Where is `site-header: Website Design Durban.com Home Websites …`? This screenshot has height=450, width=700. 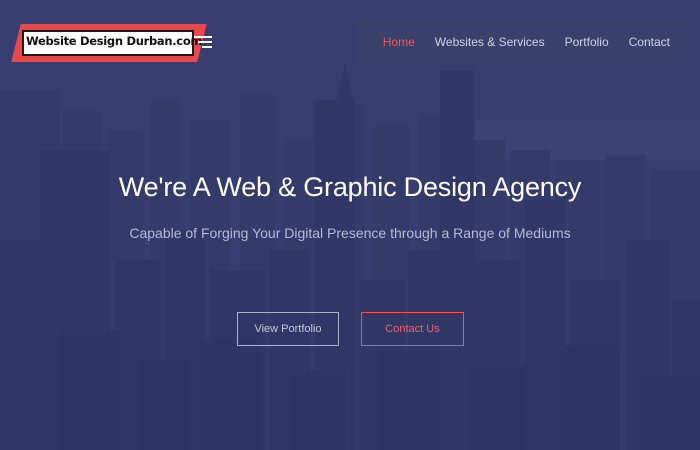 site-header: Website Design Durban.com Home Websites … is located at coordinates (350, 33).